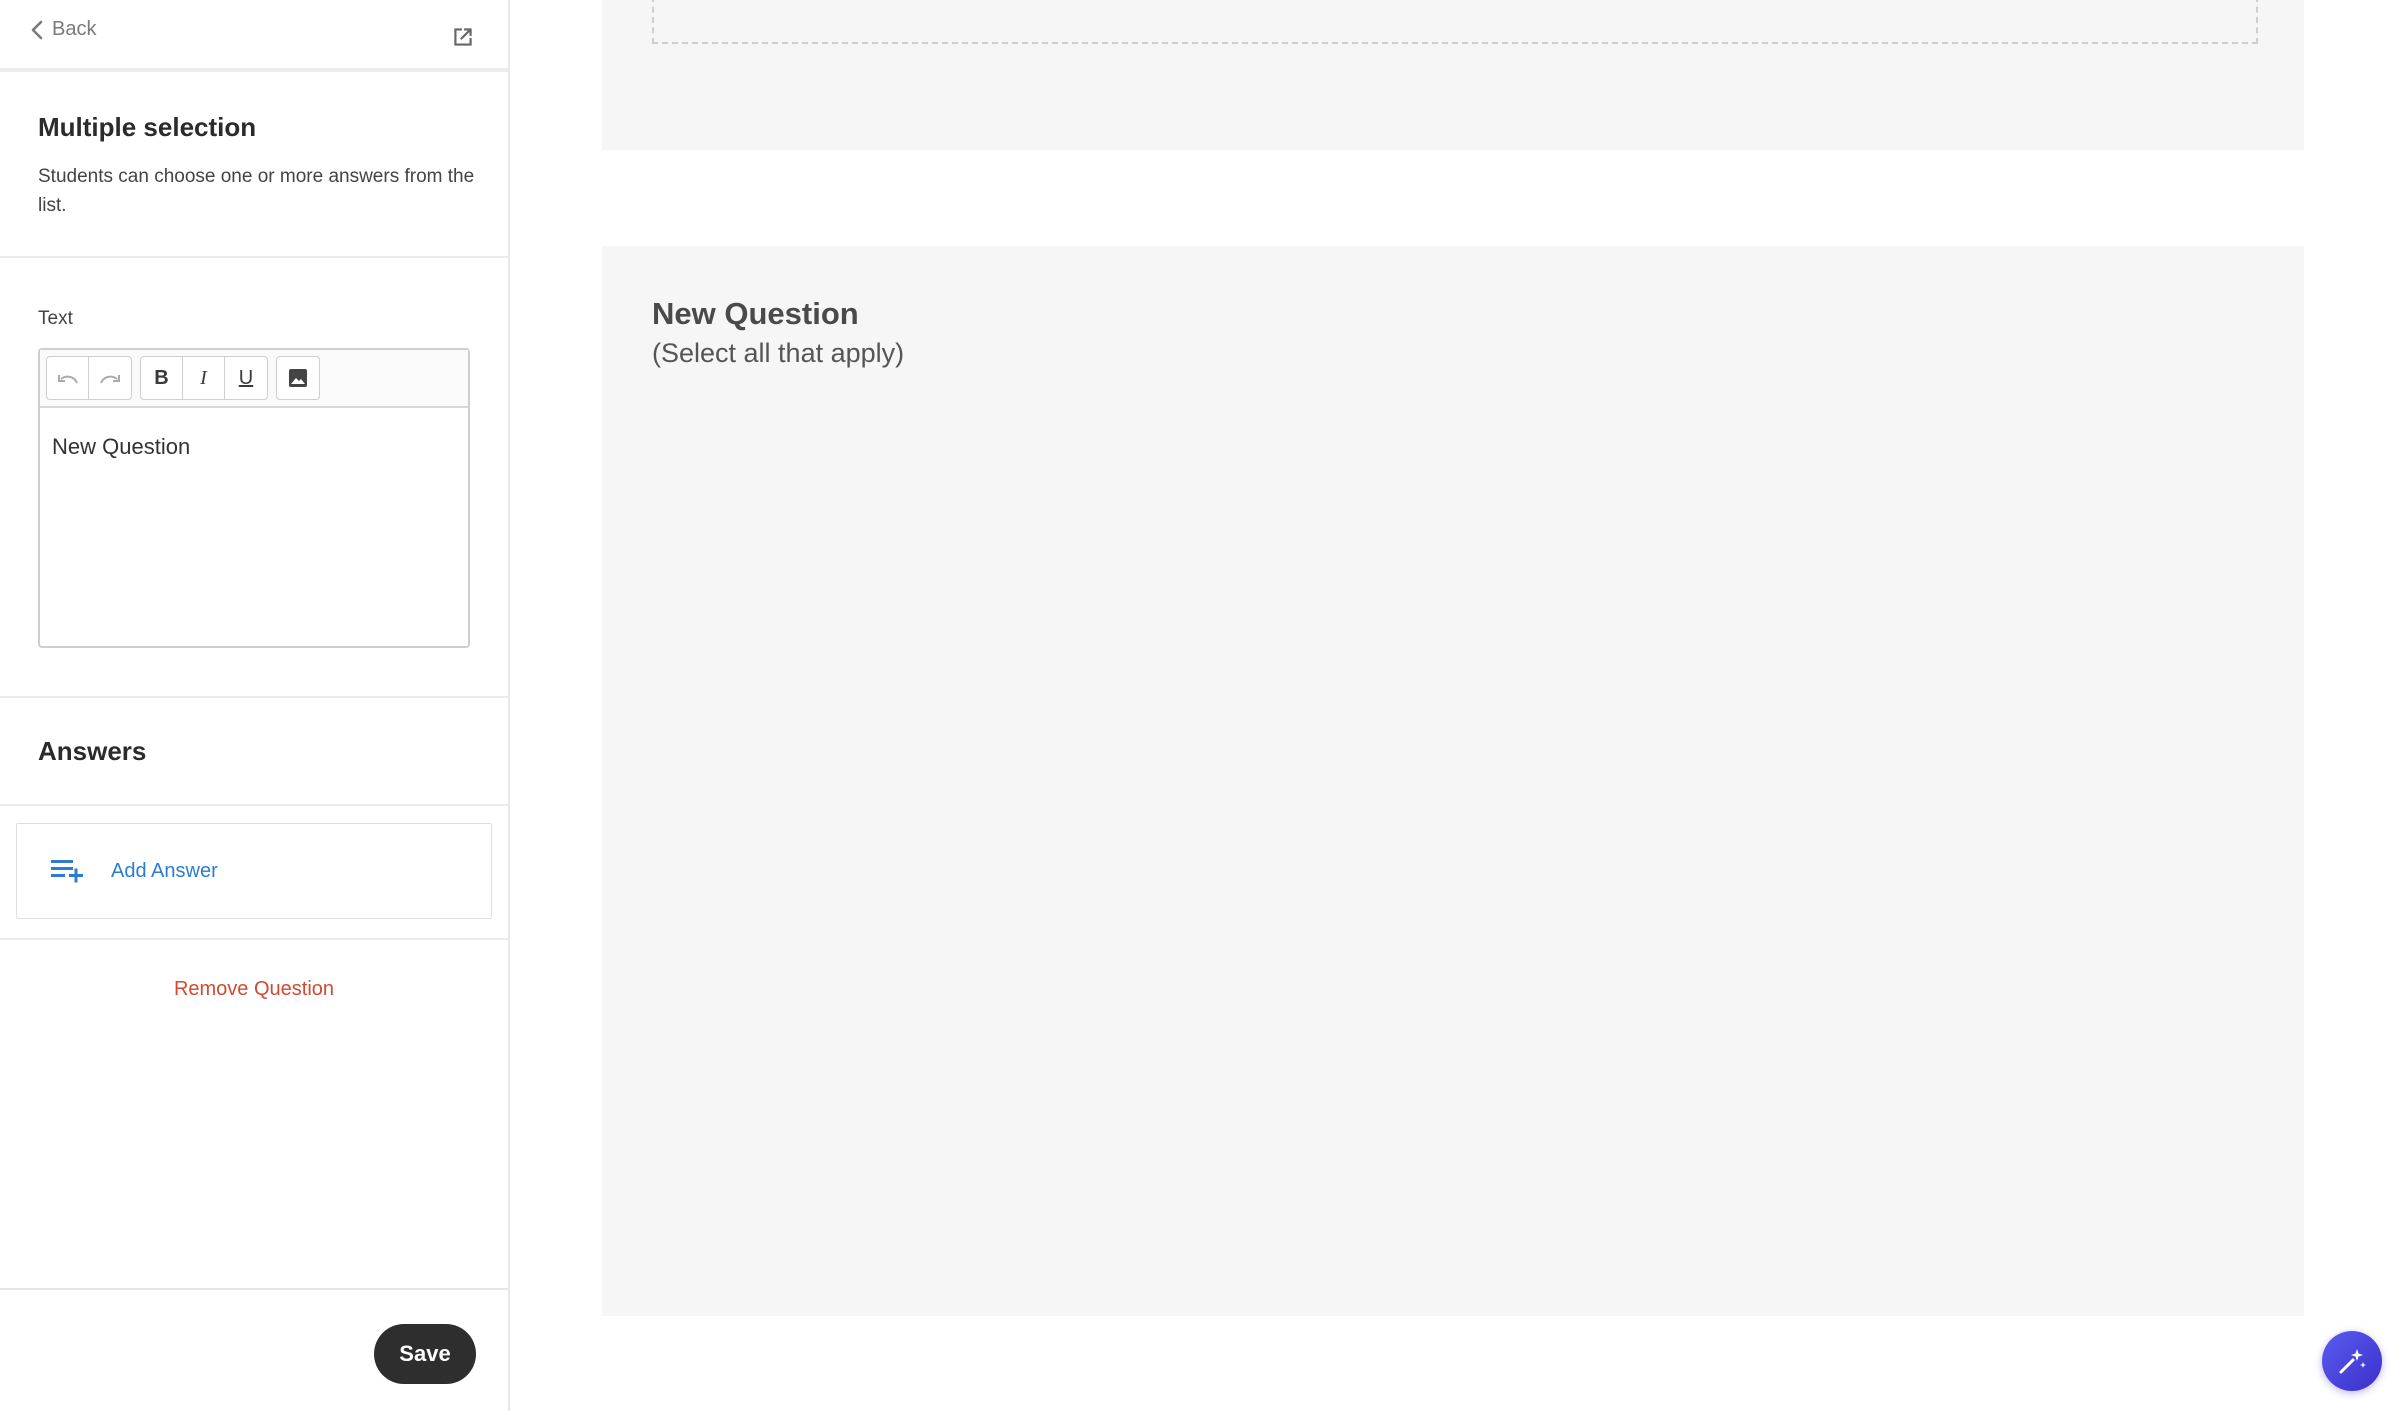 This screenshot has height=1411, width=2400. I want to click on question-preview-hint: (Select all that apply), so click(778, 353).